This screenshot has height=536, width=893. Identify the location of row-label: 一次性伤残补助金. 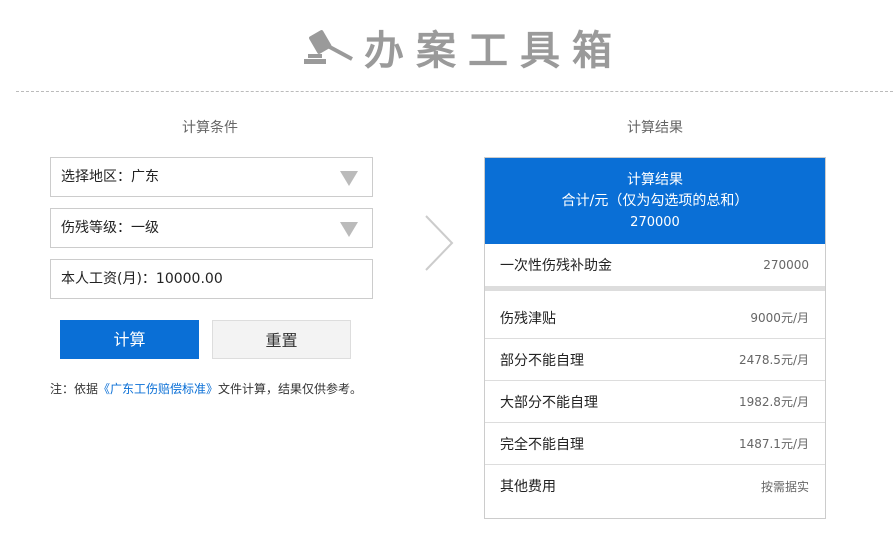
(556, 266).